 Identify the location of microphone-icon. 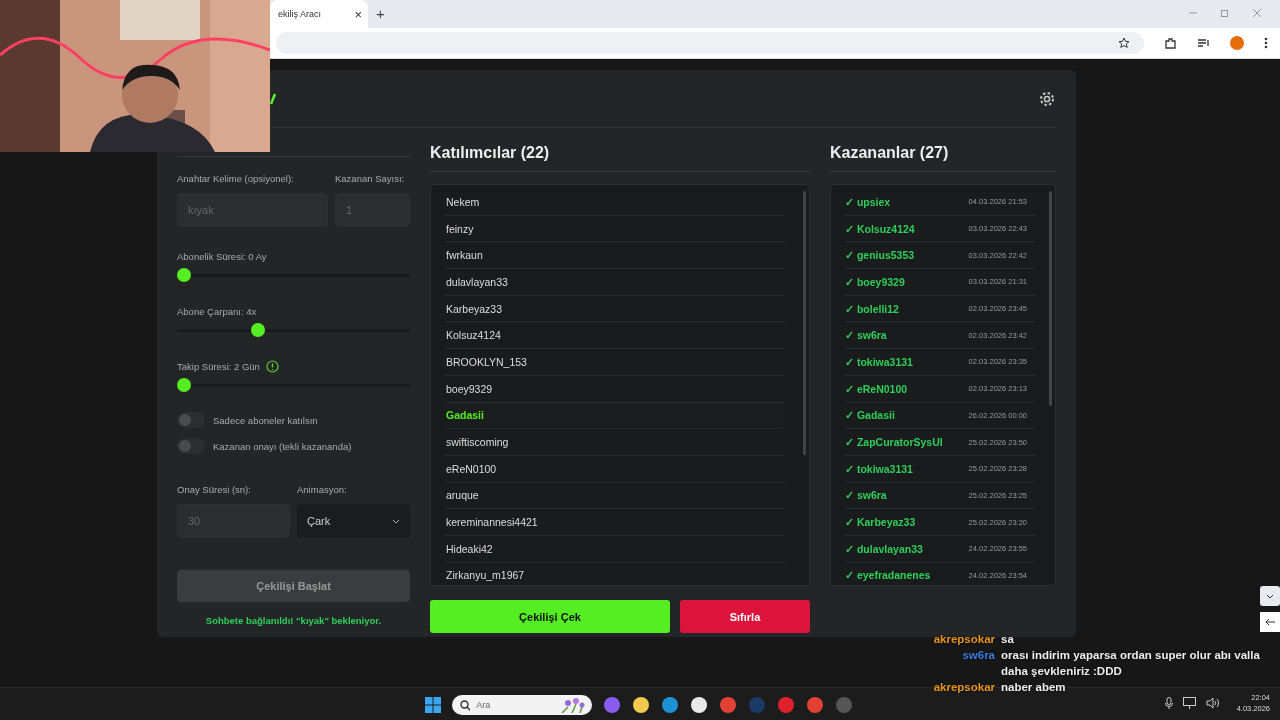
(1168, 703).